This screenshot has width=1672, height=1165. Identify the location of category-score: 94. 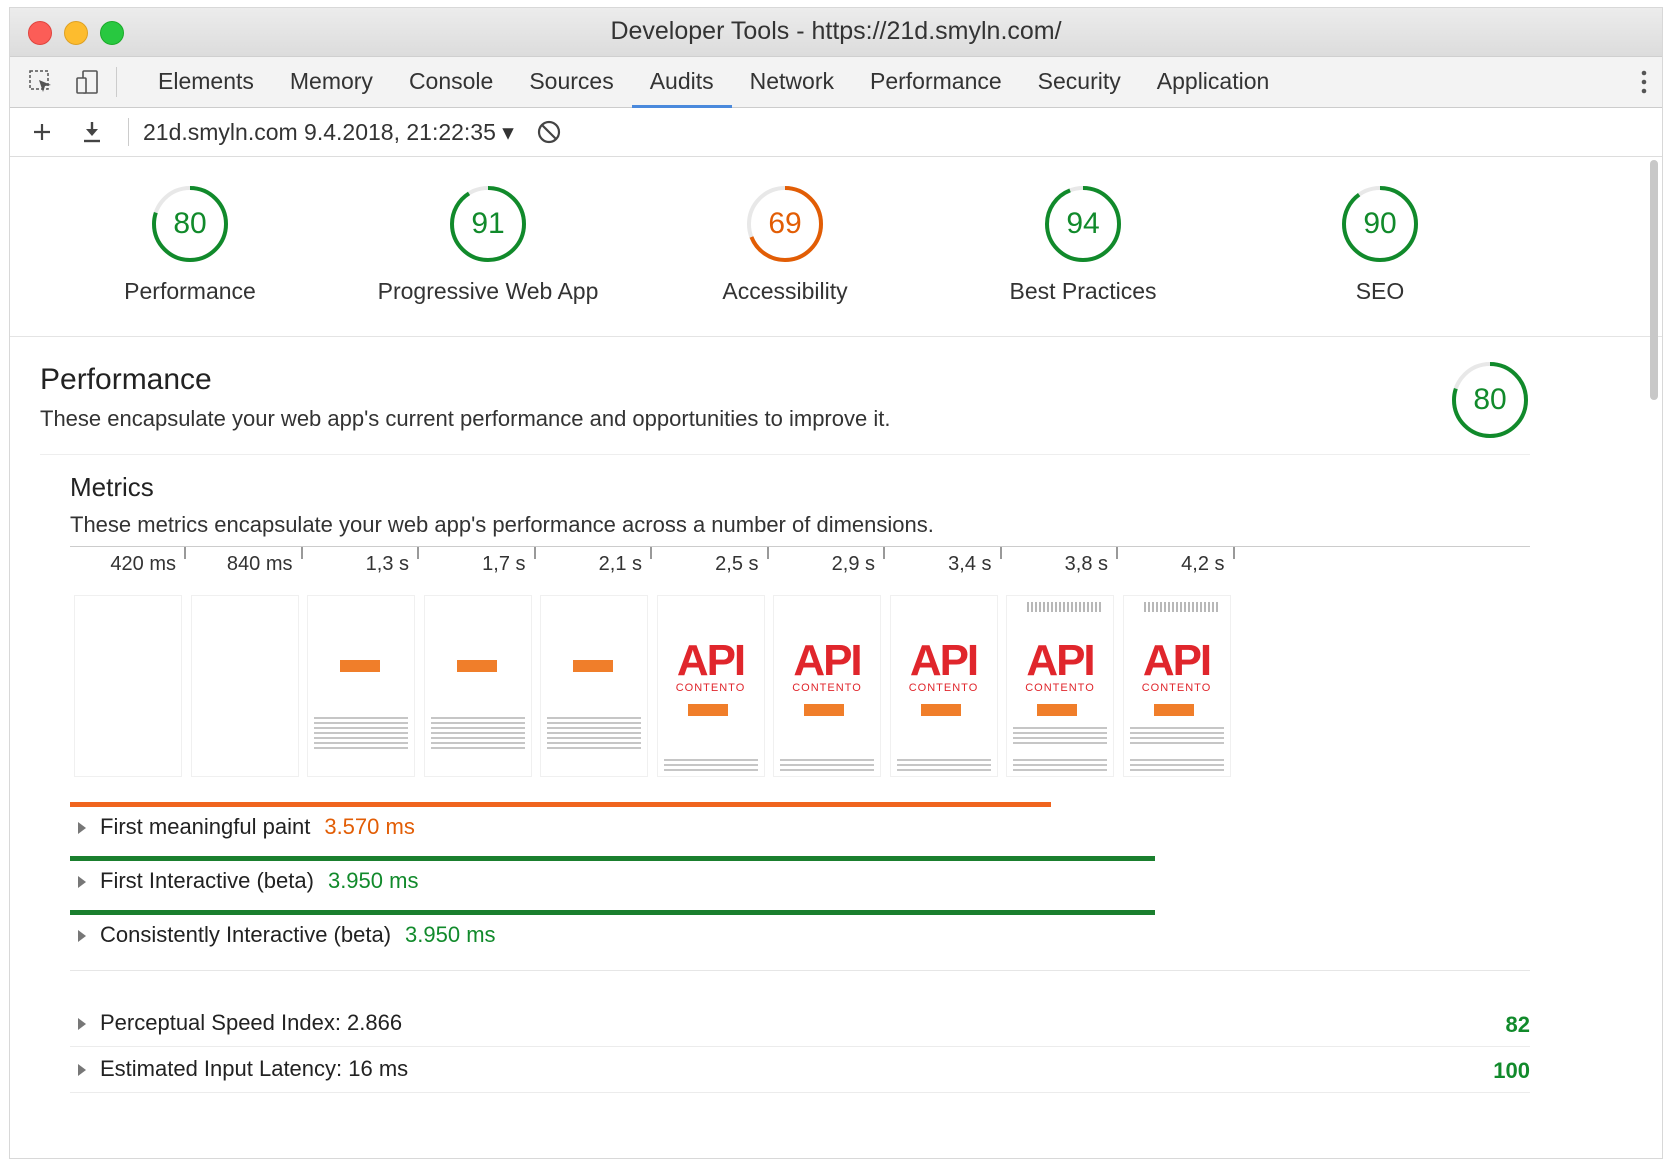
(1083, 223).